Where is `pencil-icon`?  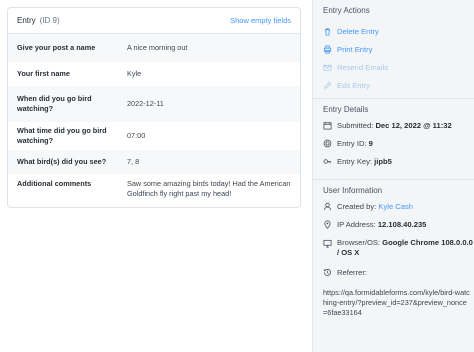
pencil-icon is located at coordinates (327, 85).